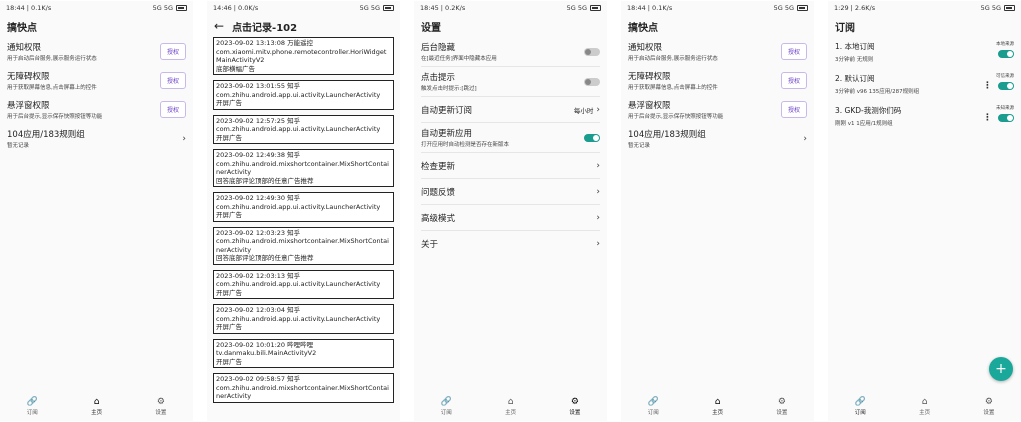 The width and height of the screenshot is (1021, 422). I want to click on menu-about: 关于 ›, so click(510, 243).